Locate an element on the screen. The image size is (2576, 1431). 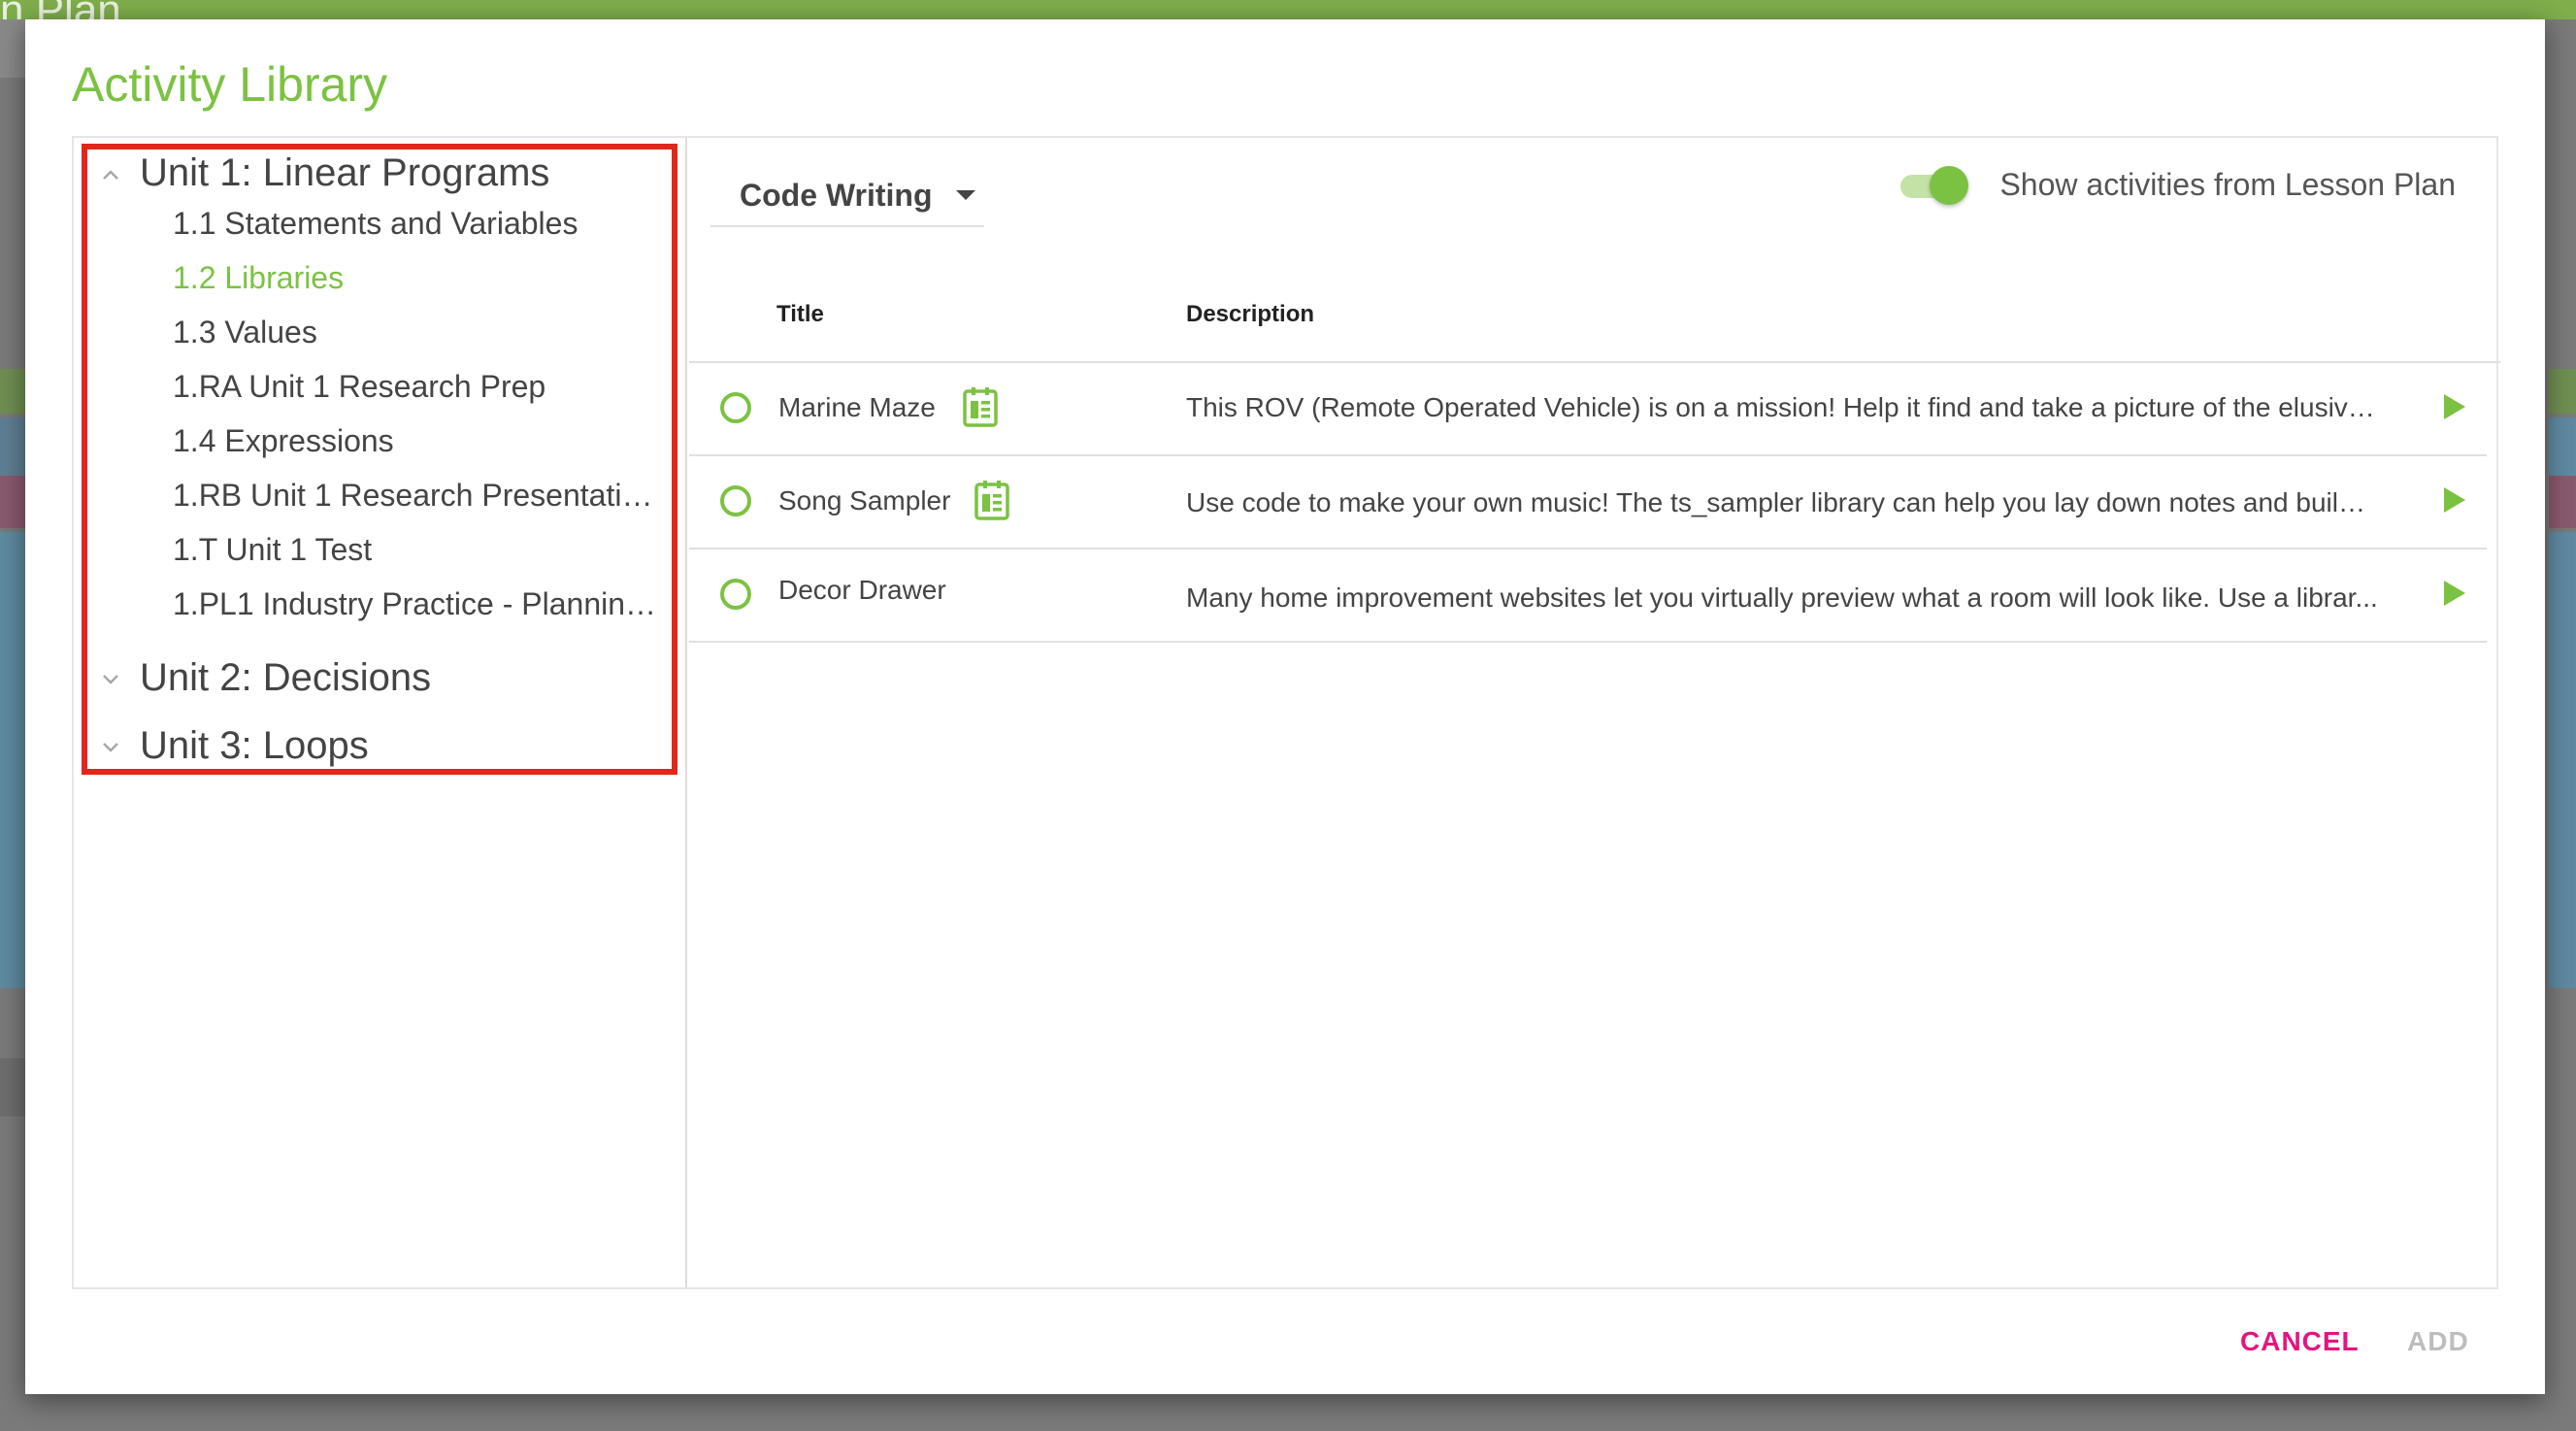
activity-type-dropdown: Code Writing is located at coordinates (847, 196).